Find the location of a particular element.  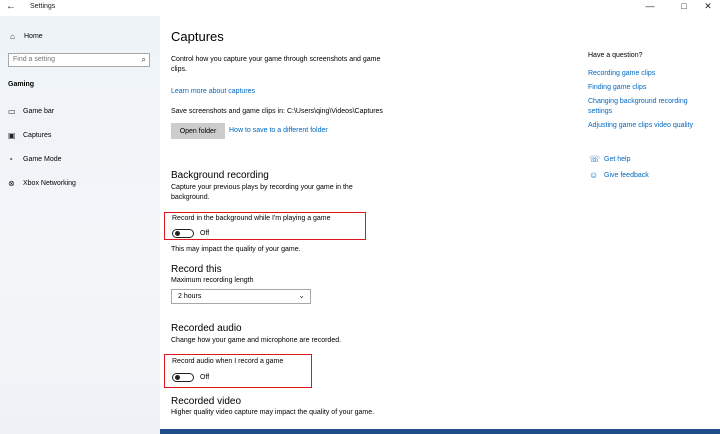

home-icon: ⌂ is located at coordinates (12, 36).